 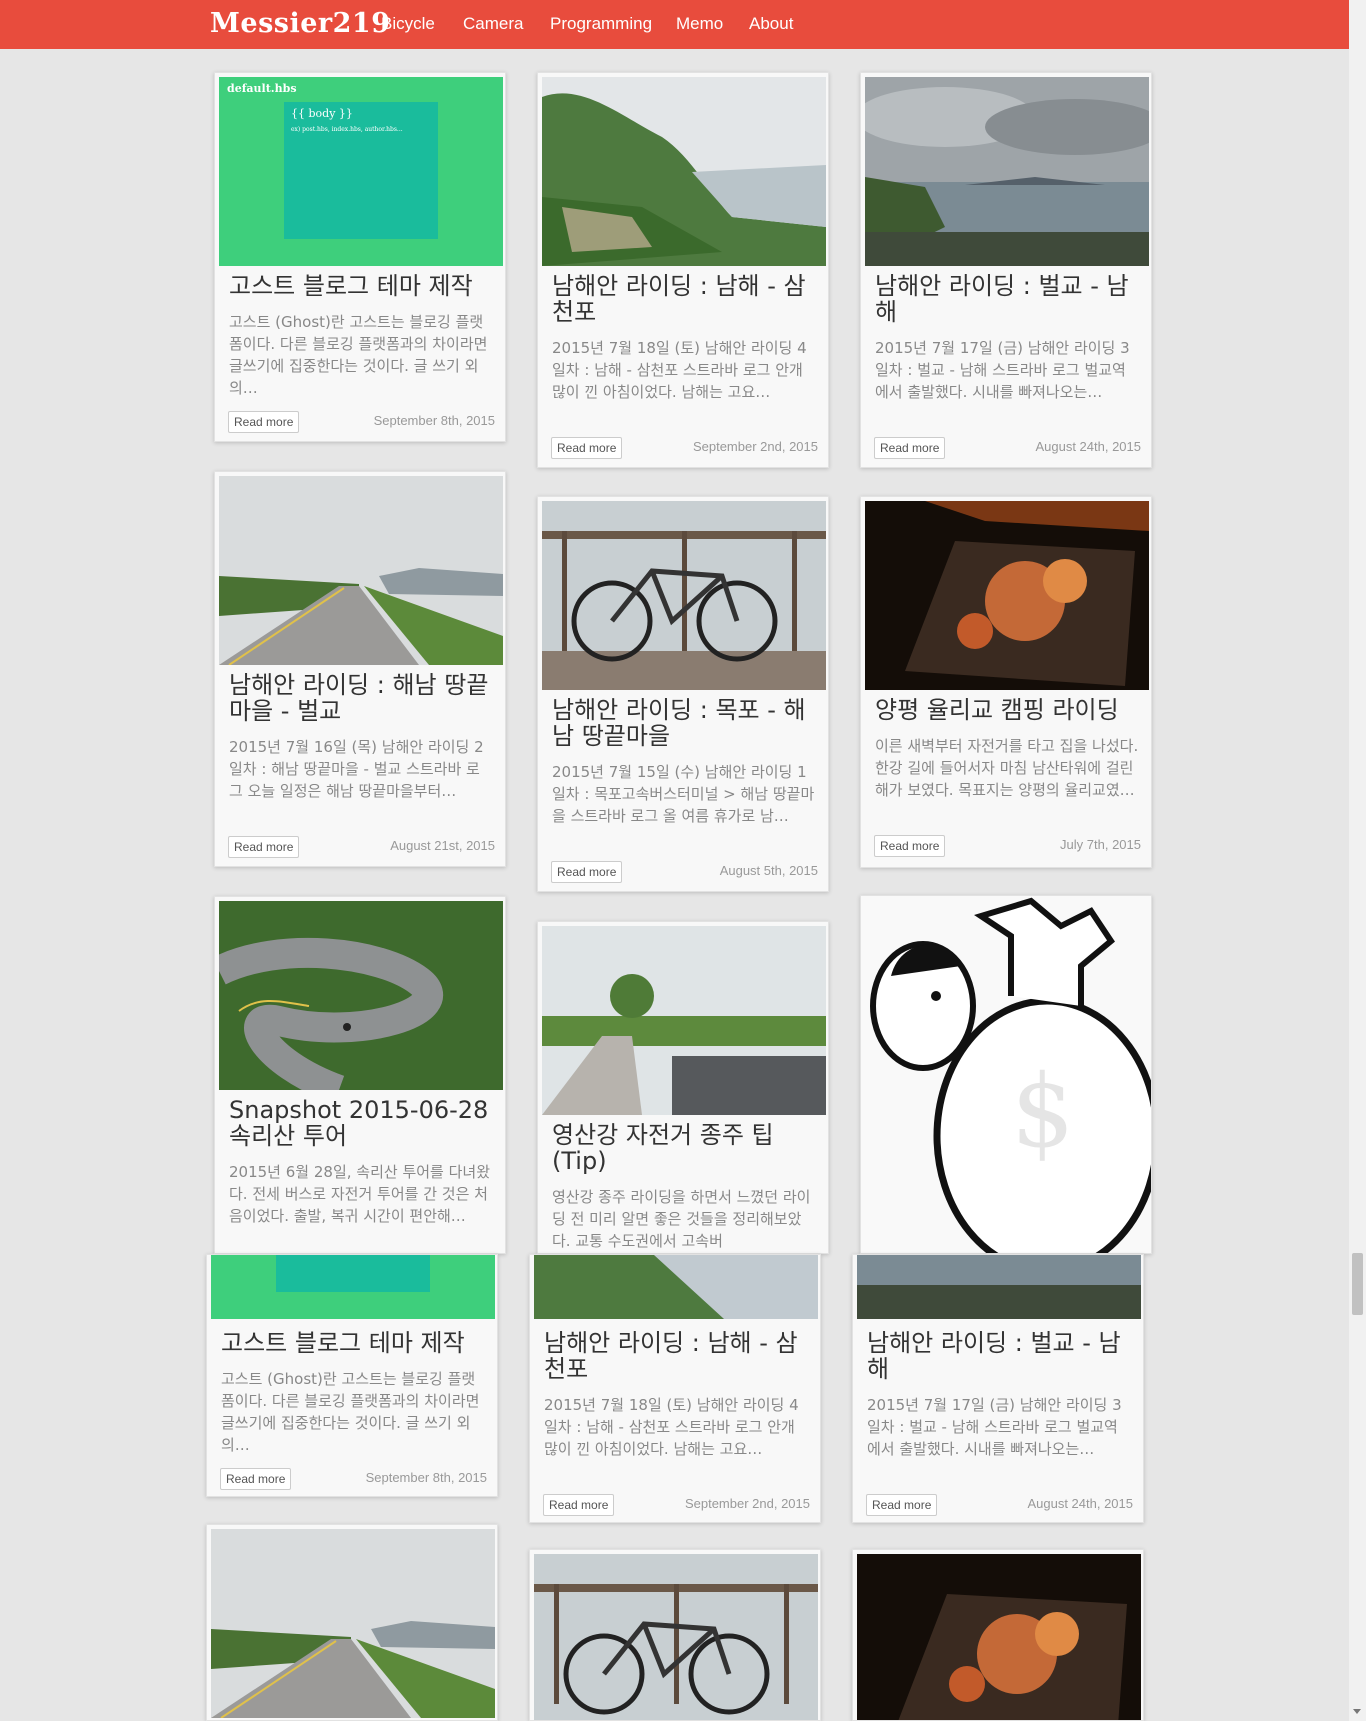 I want to click on post-title: 영산강 자전거 종주 팁 (Tip), so click(x=684, y=1148).